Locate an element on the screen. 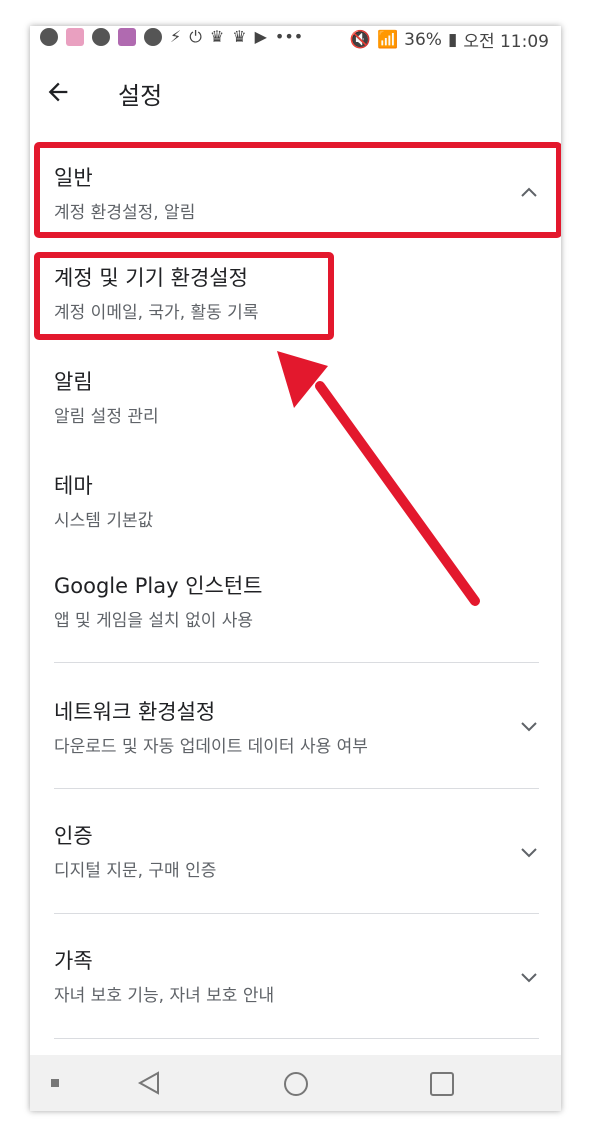 The height and width of the screenshot is (1142, 592). clock: 오전 11:09 is located at coordinates (506, 42).